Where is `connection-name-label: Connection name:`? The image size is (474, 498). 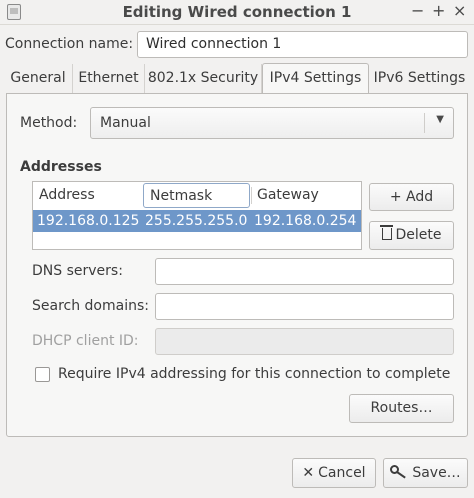
connection-name-label: Connection name: is located at coordinates (69, 44).